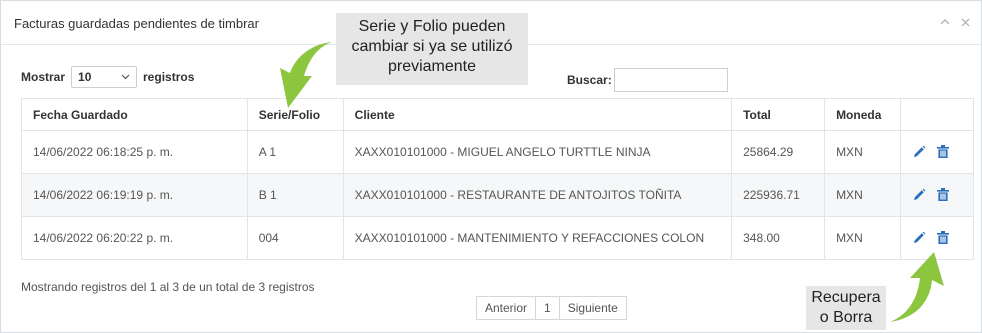 The height and width of the screenshot is (333, 982). I want to click on cell-serie: B 1, so click(295, 195).